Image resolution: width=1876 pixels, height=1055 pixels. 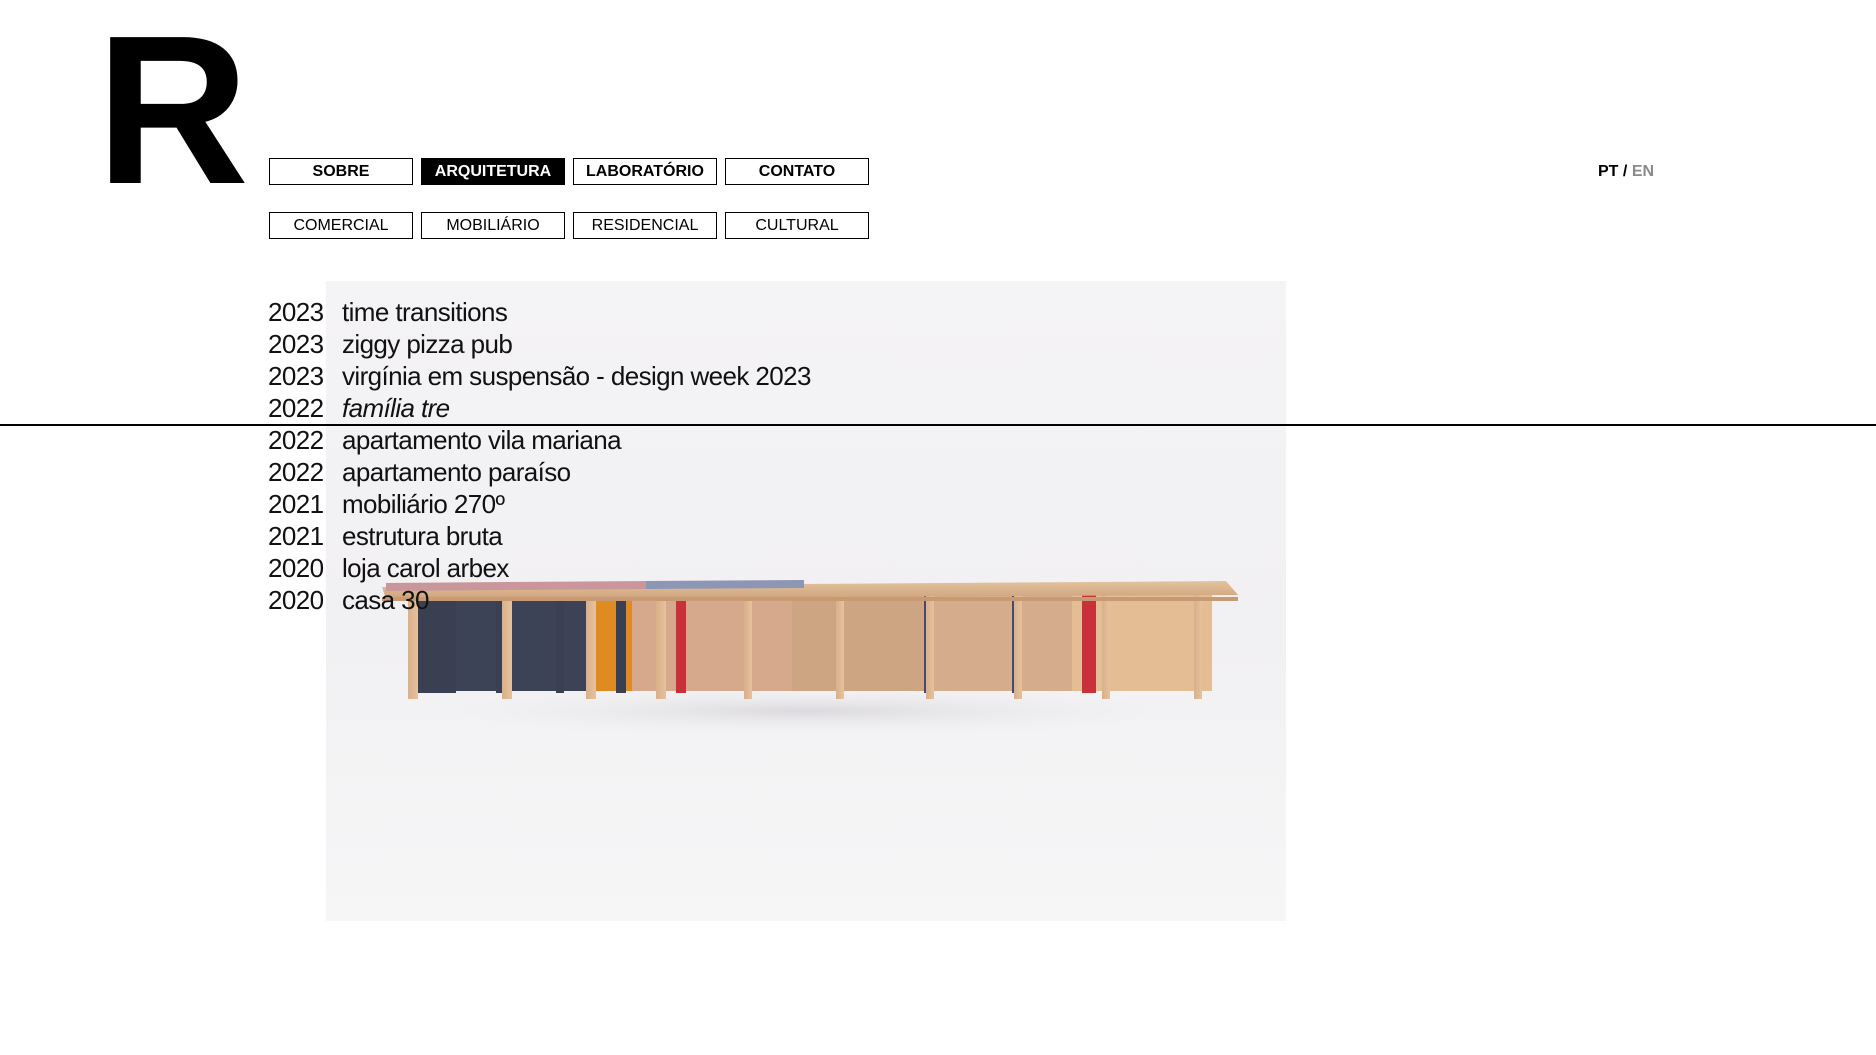 I want to click on nav-laboratorio-button: LABORATÓRIO, so click(x=645, y=171).